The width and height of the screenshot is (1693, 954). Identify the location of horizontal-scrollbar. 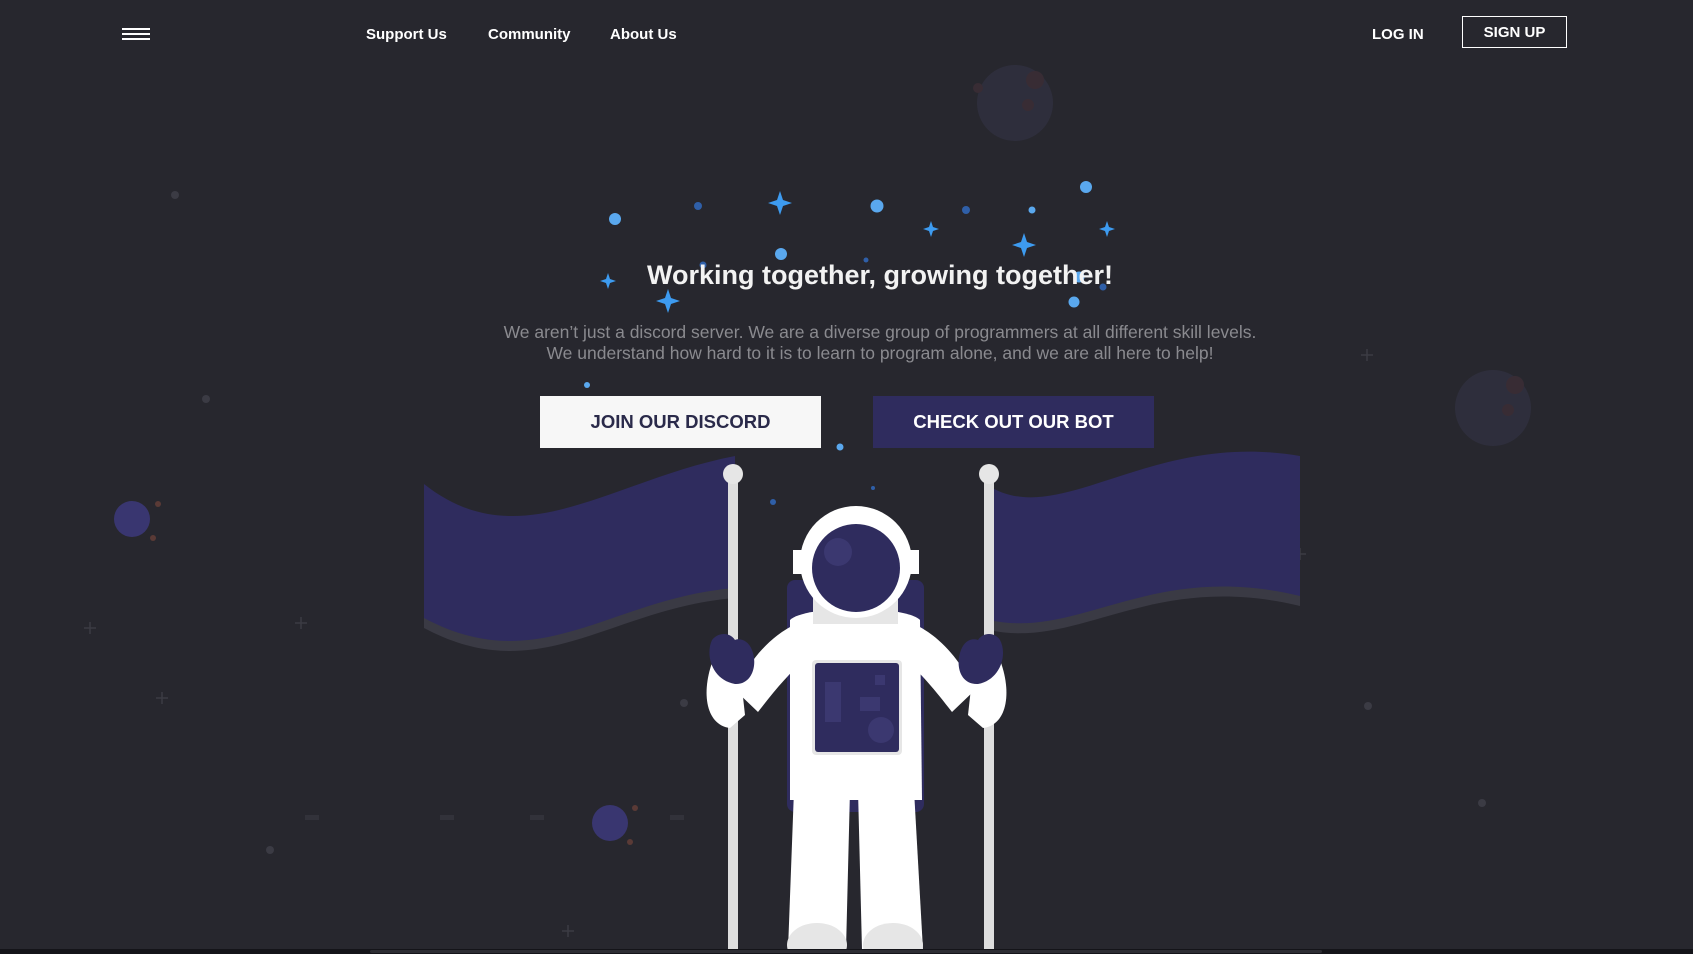
(846, 951).